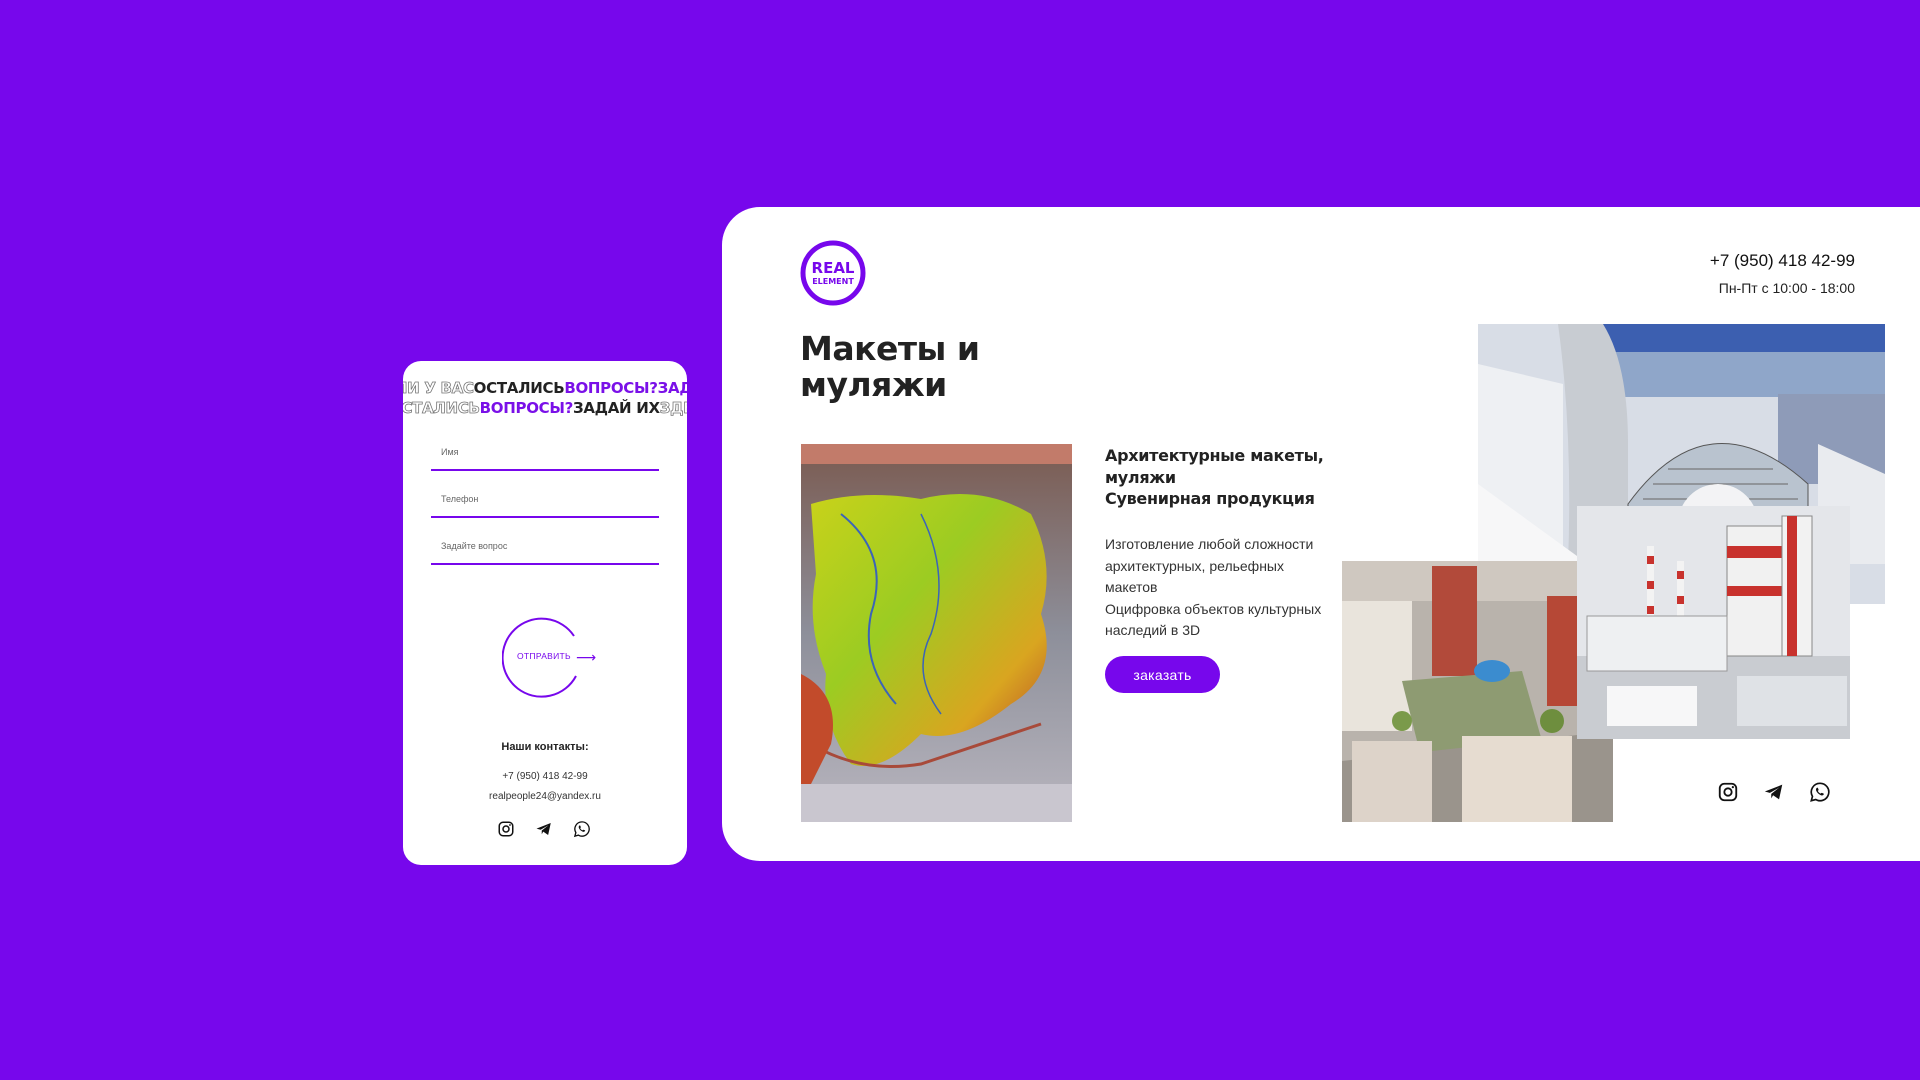 Image resolution: width=1920 pixels, height=1080 pixels. Describe the element at coordinates (1786, 288) in the screenshot. I see `working-hours: Пн-Пт с 10:00 - 18:00` at that location.